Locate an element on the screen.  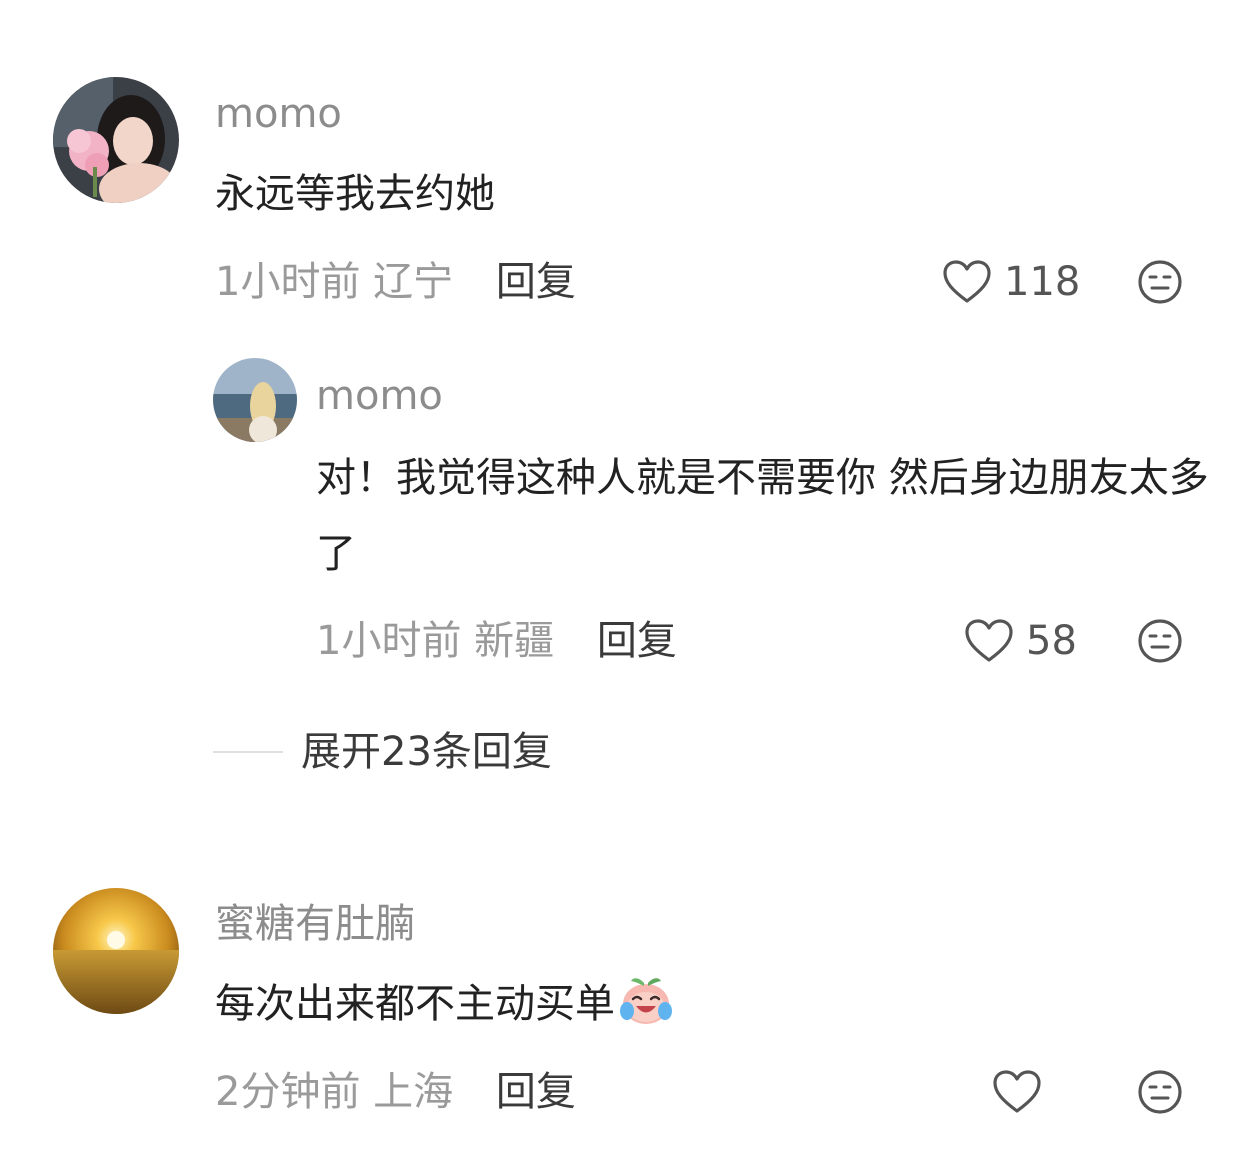
comment-text: 每次出来都不主动买单 is located at coordinates (695, 1009).